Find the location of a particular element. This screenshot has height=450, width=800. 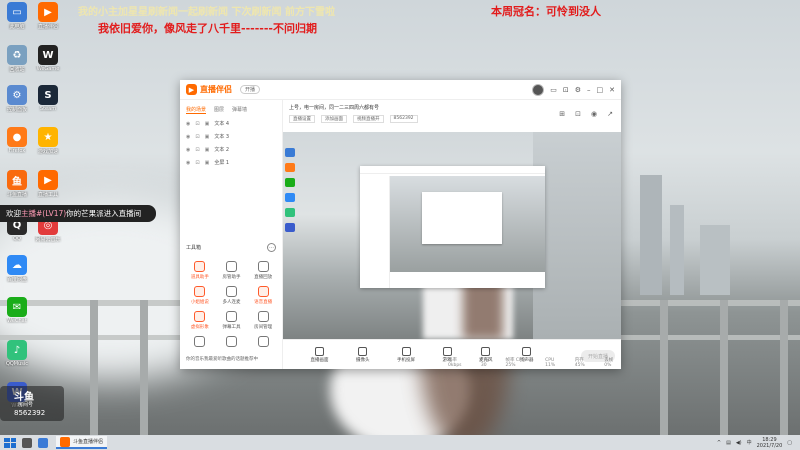

layer-list: ◉ ⊡ ▣ 文本 4 ◉ ⊡ ▣ 文本 3 ◉ ⊡ ▣ 文本 2 ◉ ⊡ ▣ 全屏 1 is located at coordinates (231, 143).